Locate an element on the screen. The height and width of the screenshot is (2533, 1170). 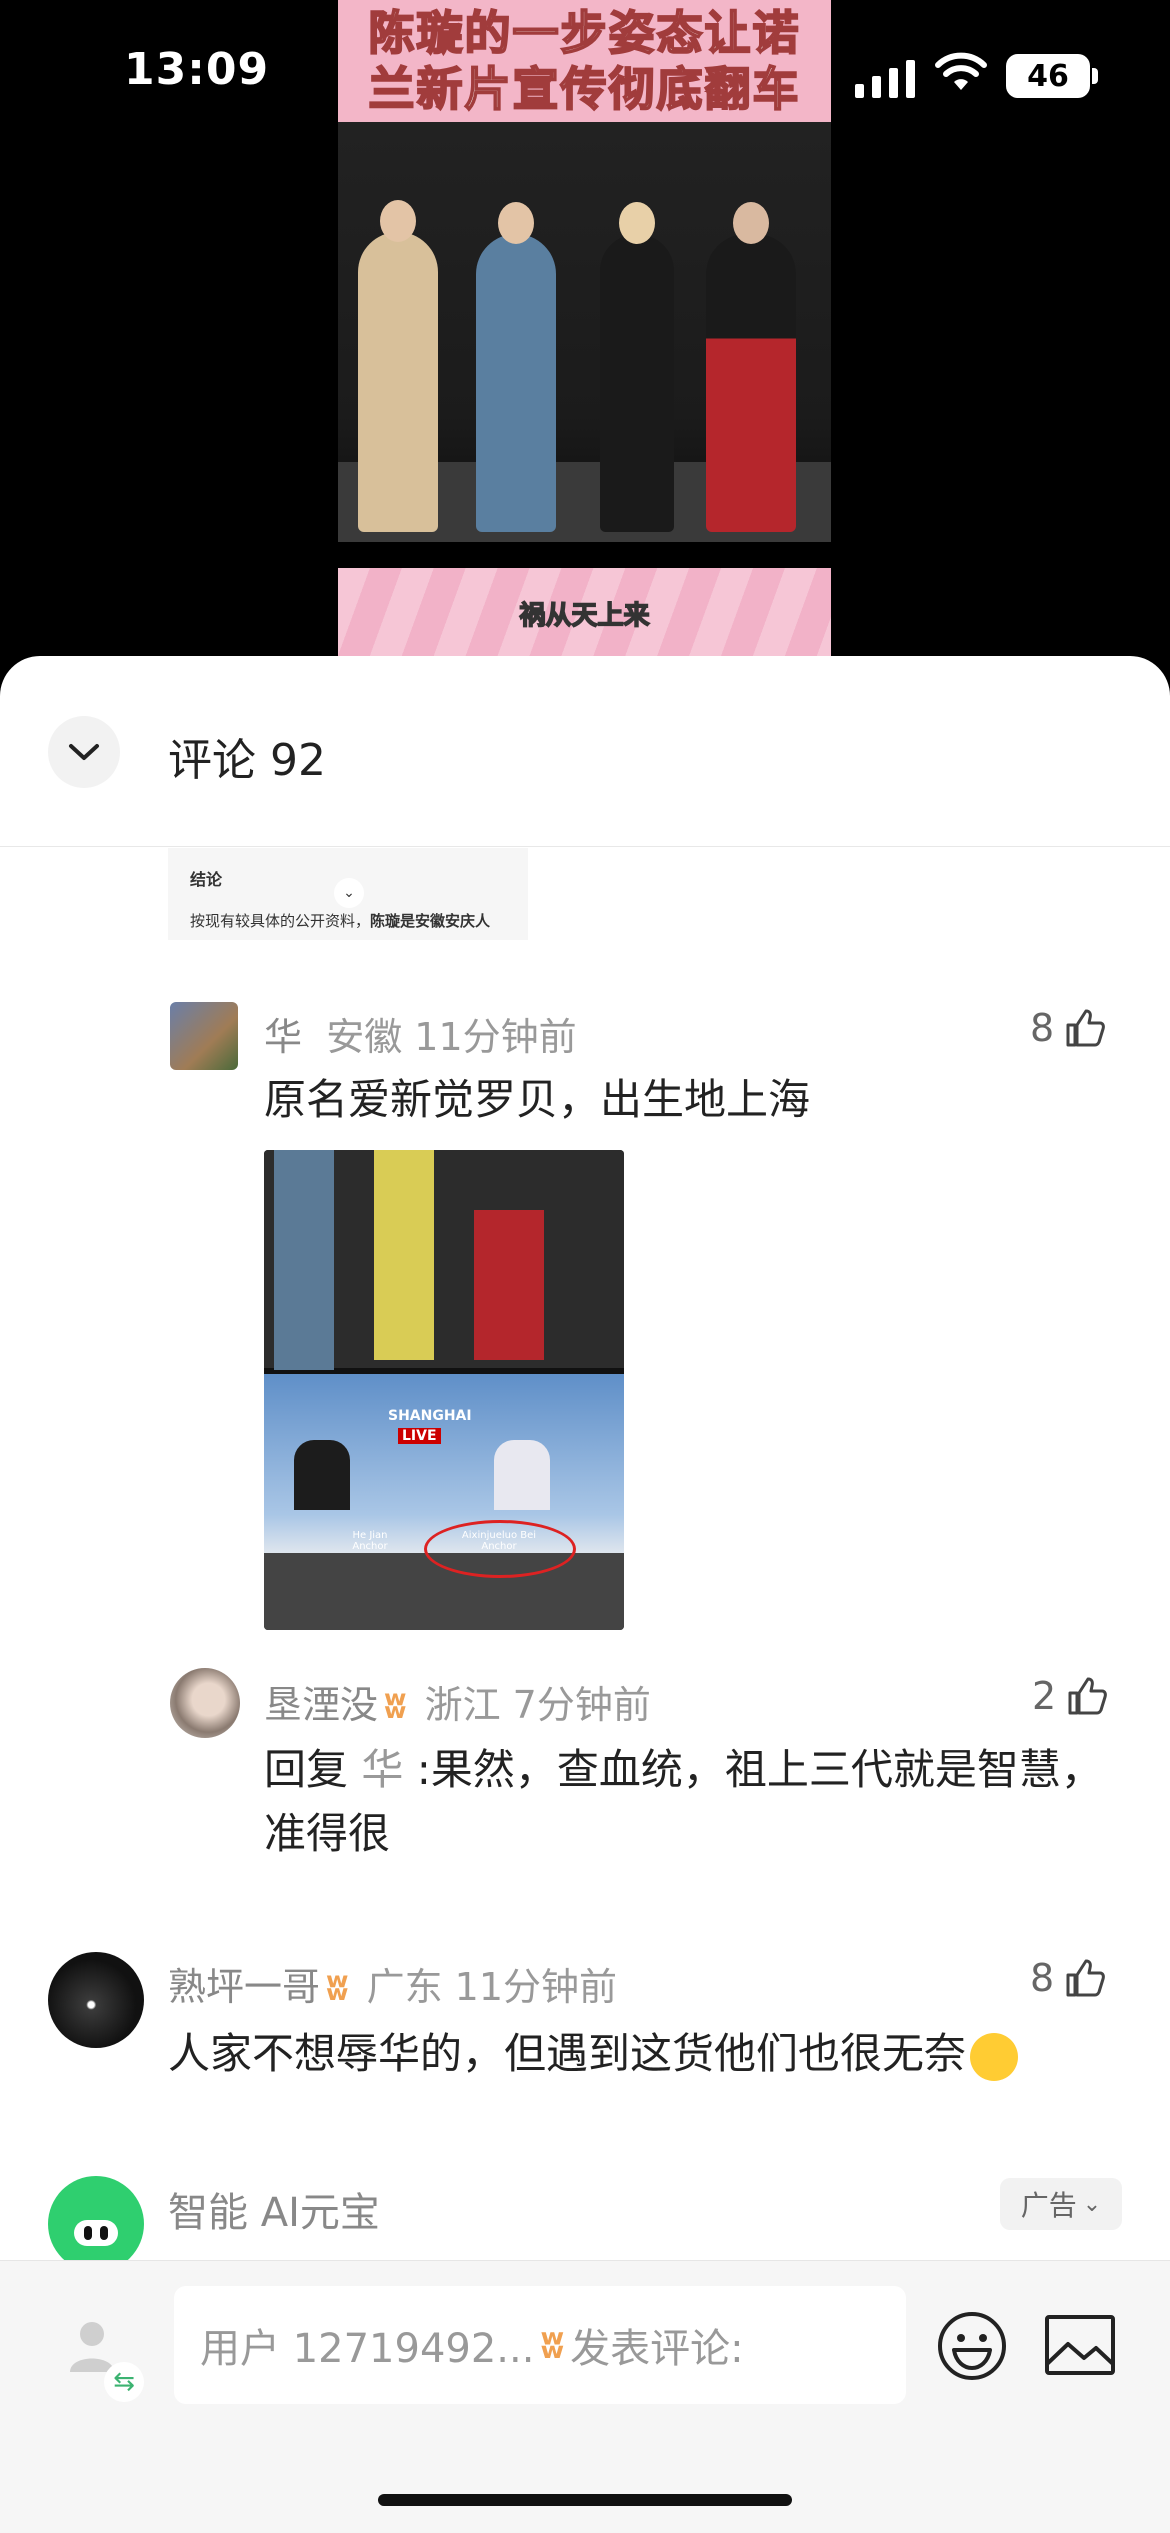
comment-location: 安徽 is located at coordinates (364, 1037).